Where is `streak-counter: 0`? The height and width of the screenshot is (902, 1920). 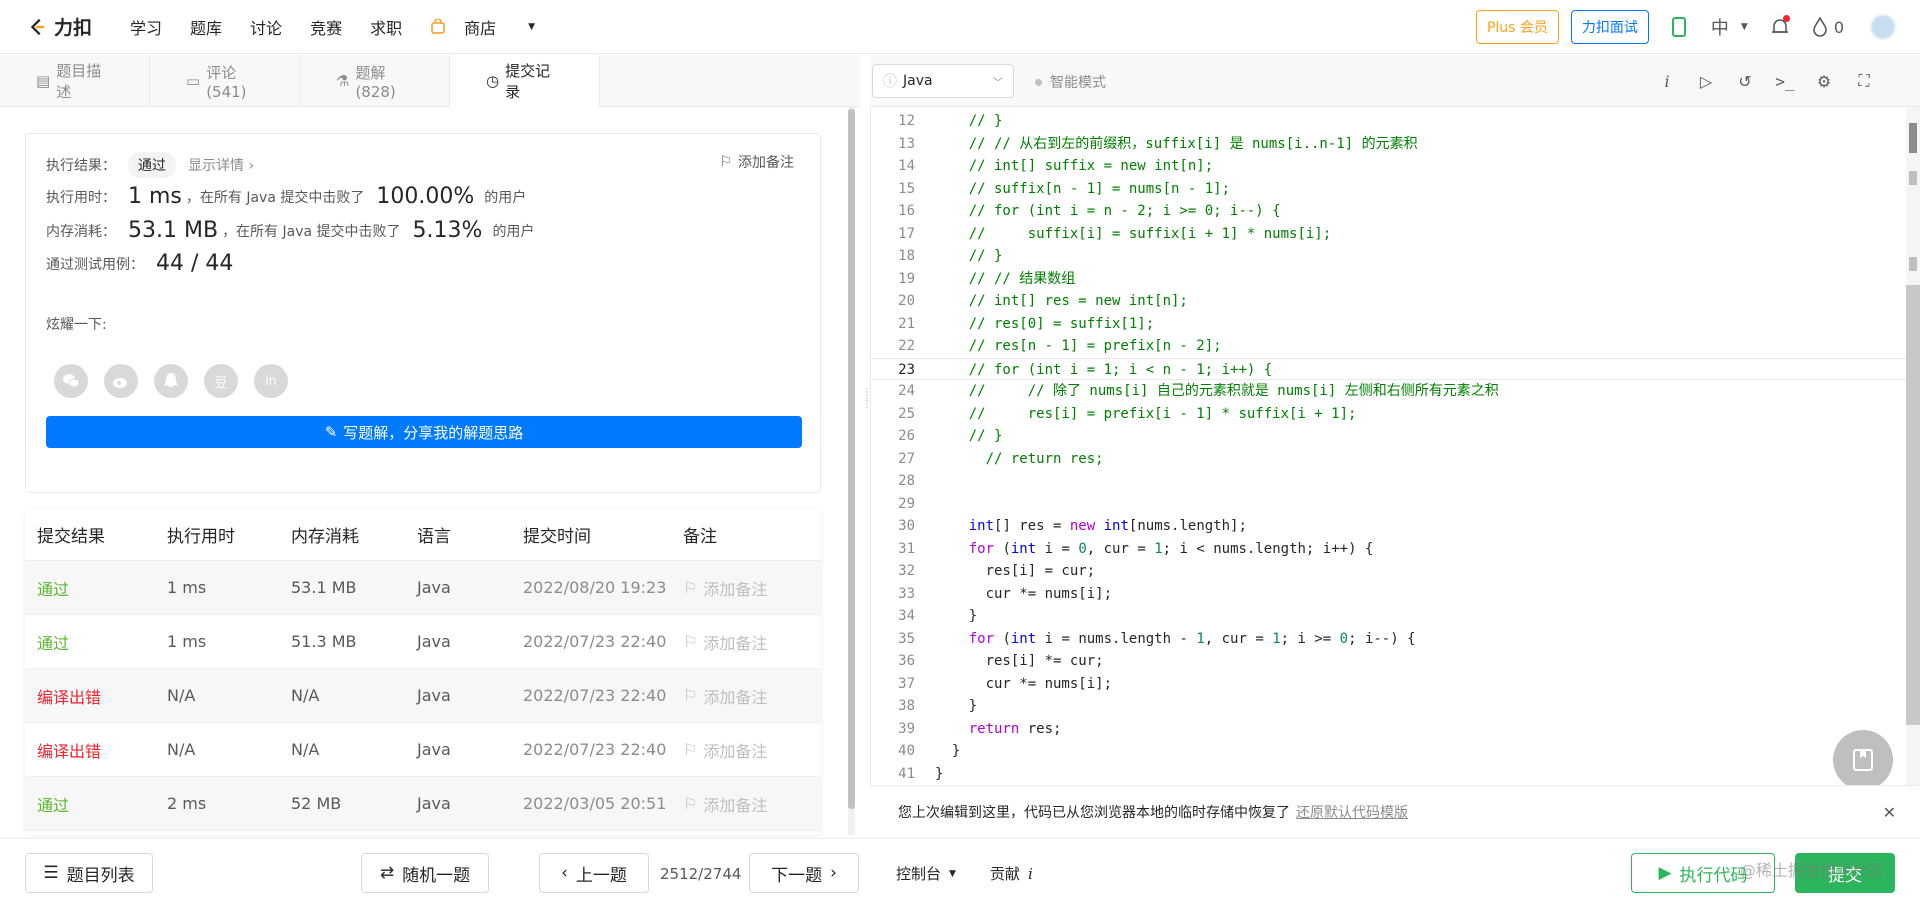
streak-counter: 0 is located at coordinates (1828, 27).